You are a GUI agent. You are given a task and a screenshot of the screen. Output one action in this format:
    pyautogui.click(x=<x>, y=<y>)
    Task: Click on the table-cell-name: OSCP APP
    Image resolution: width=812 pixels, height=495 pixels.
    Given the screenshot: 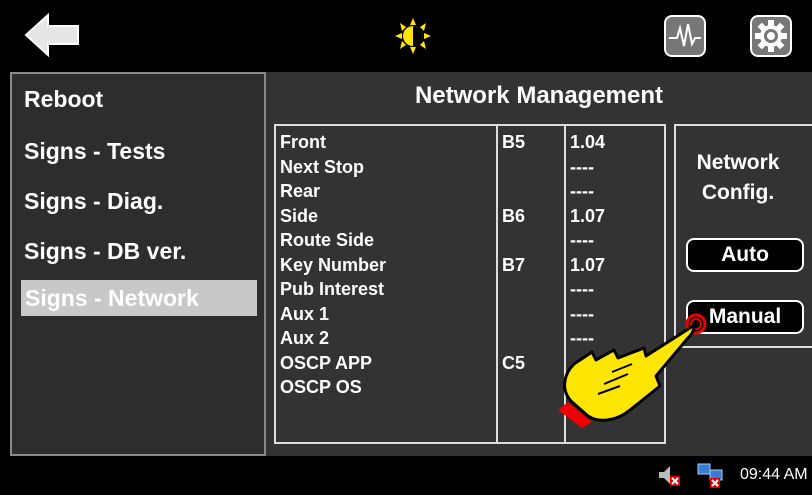 What is the action you would take?
    pyautogui.click(x=326, y=362)
    